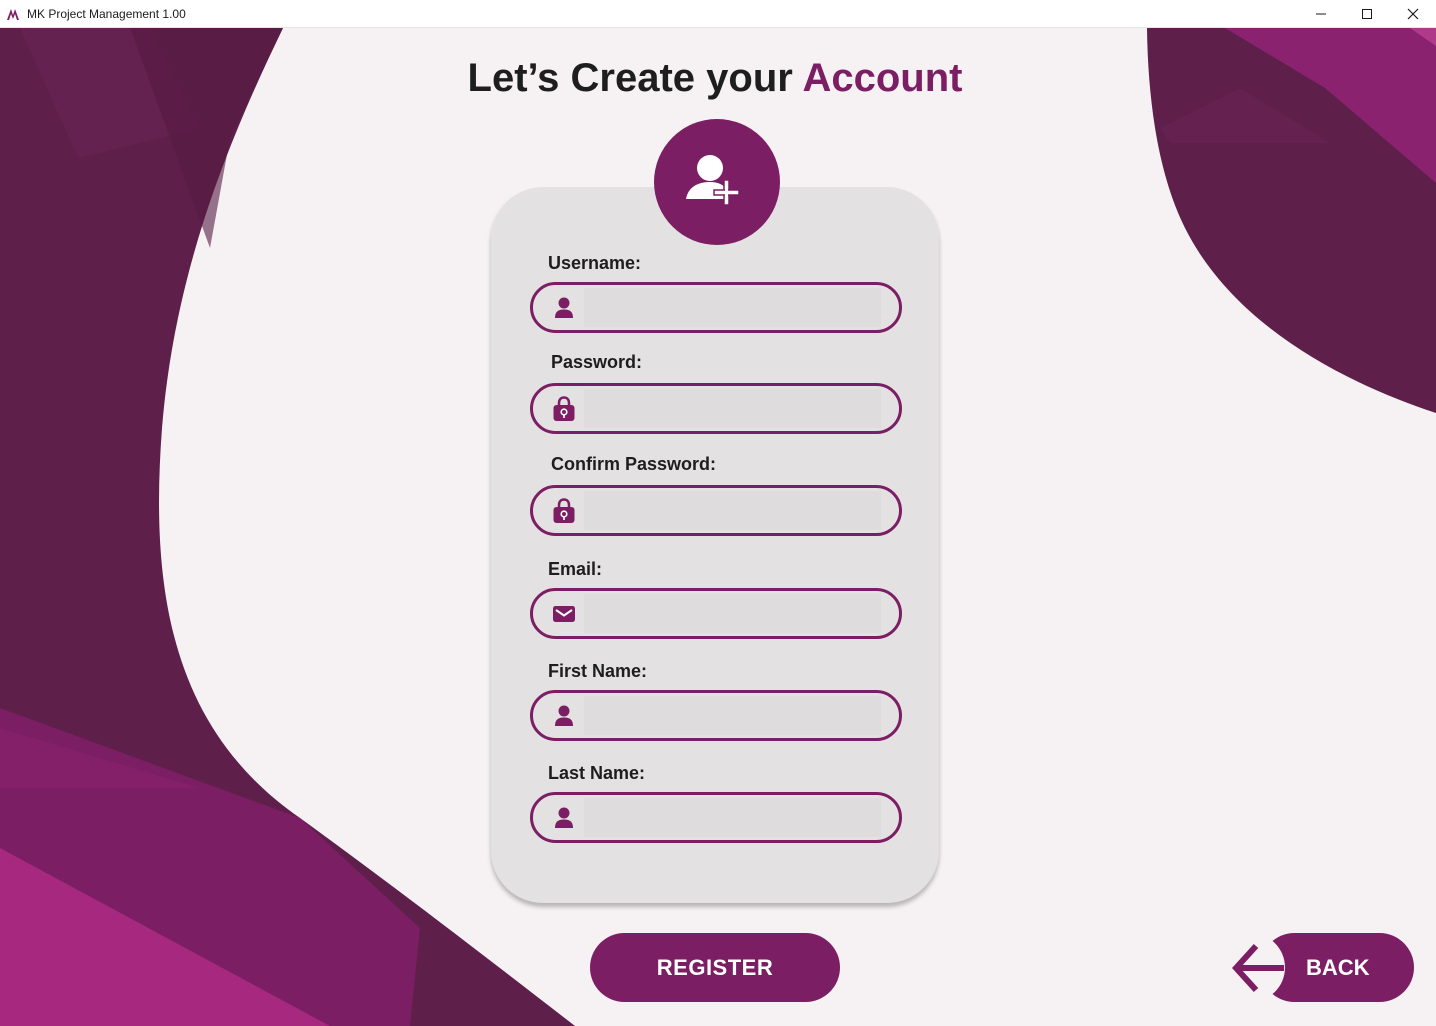 The height and width of the screenshot is (1026, 1436). I want to click on arrow-left-icon, so click(1258, 968).